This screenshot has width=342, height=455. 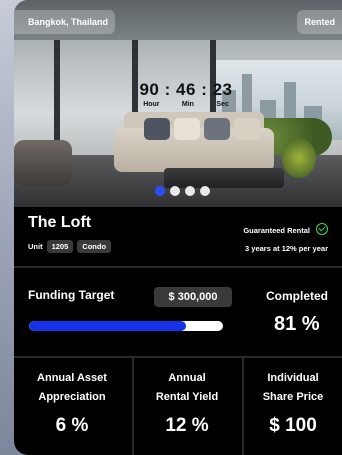 What do you see at coordinates (293, 425) in the screenshot?
I see `stat-value: $ 100` at bounding box center [293, 425].